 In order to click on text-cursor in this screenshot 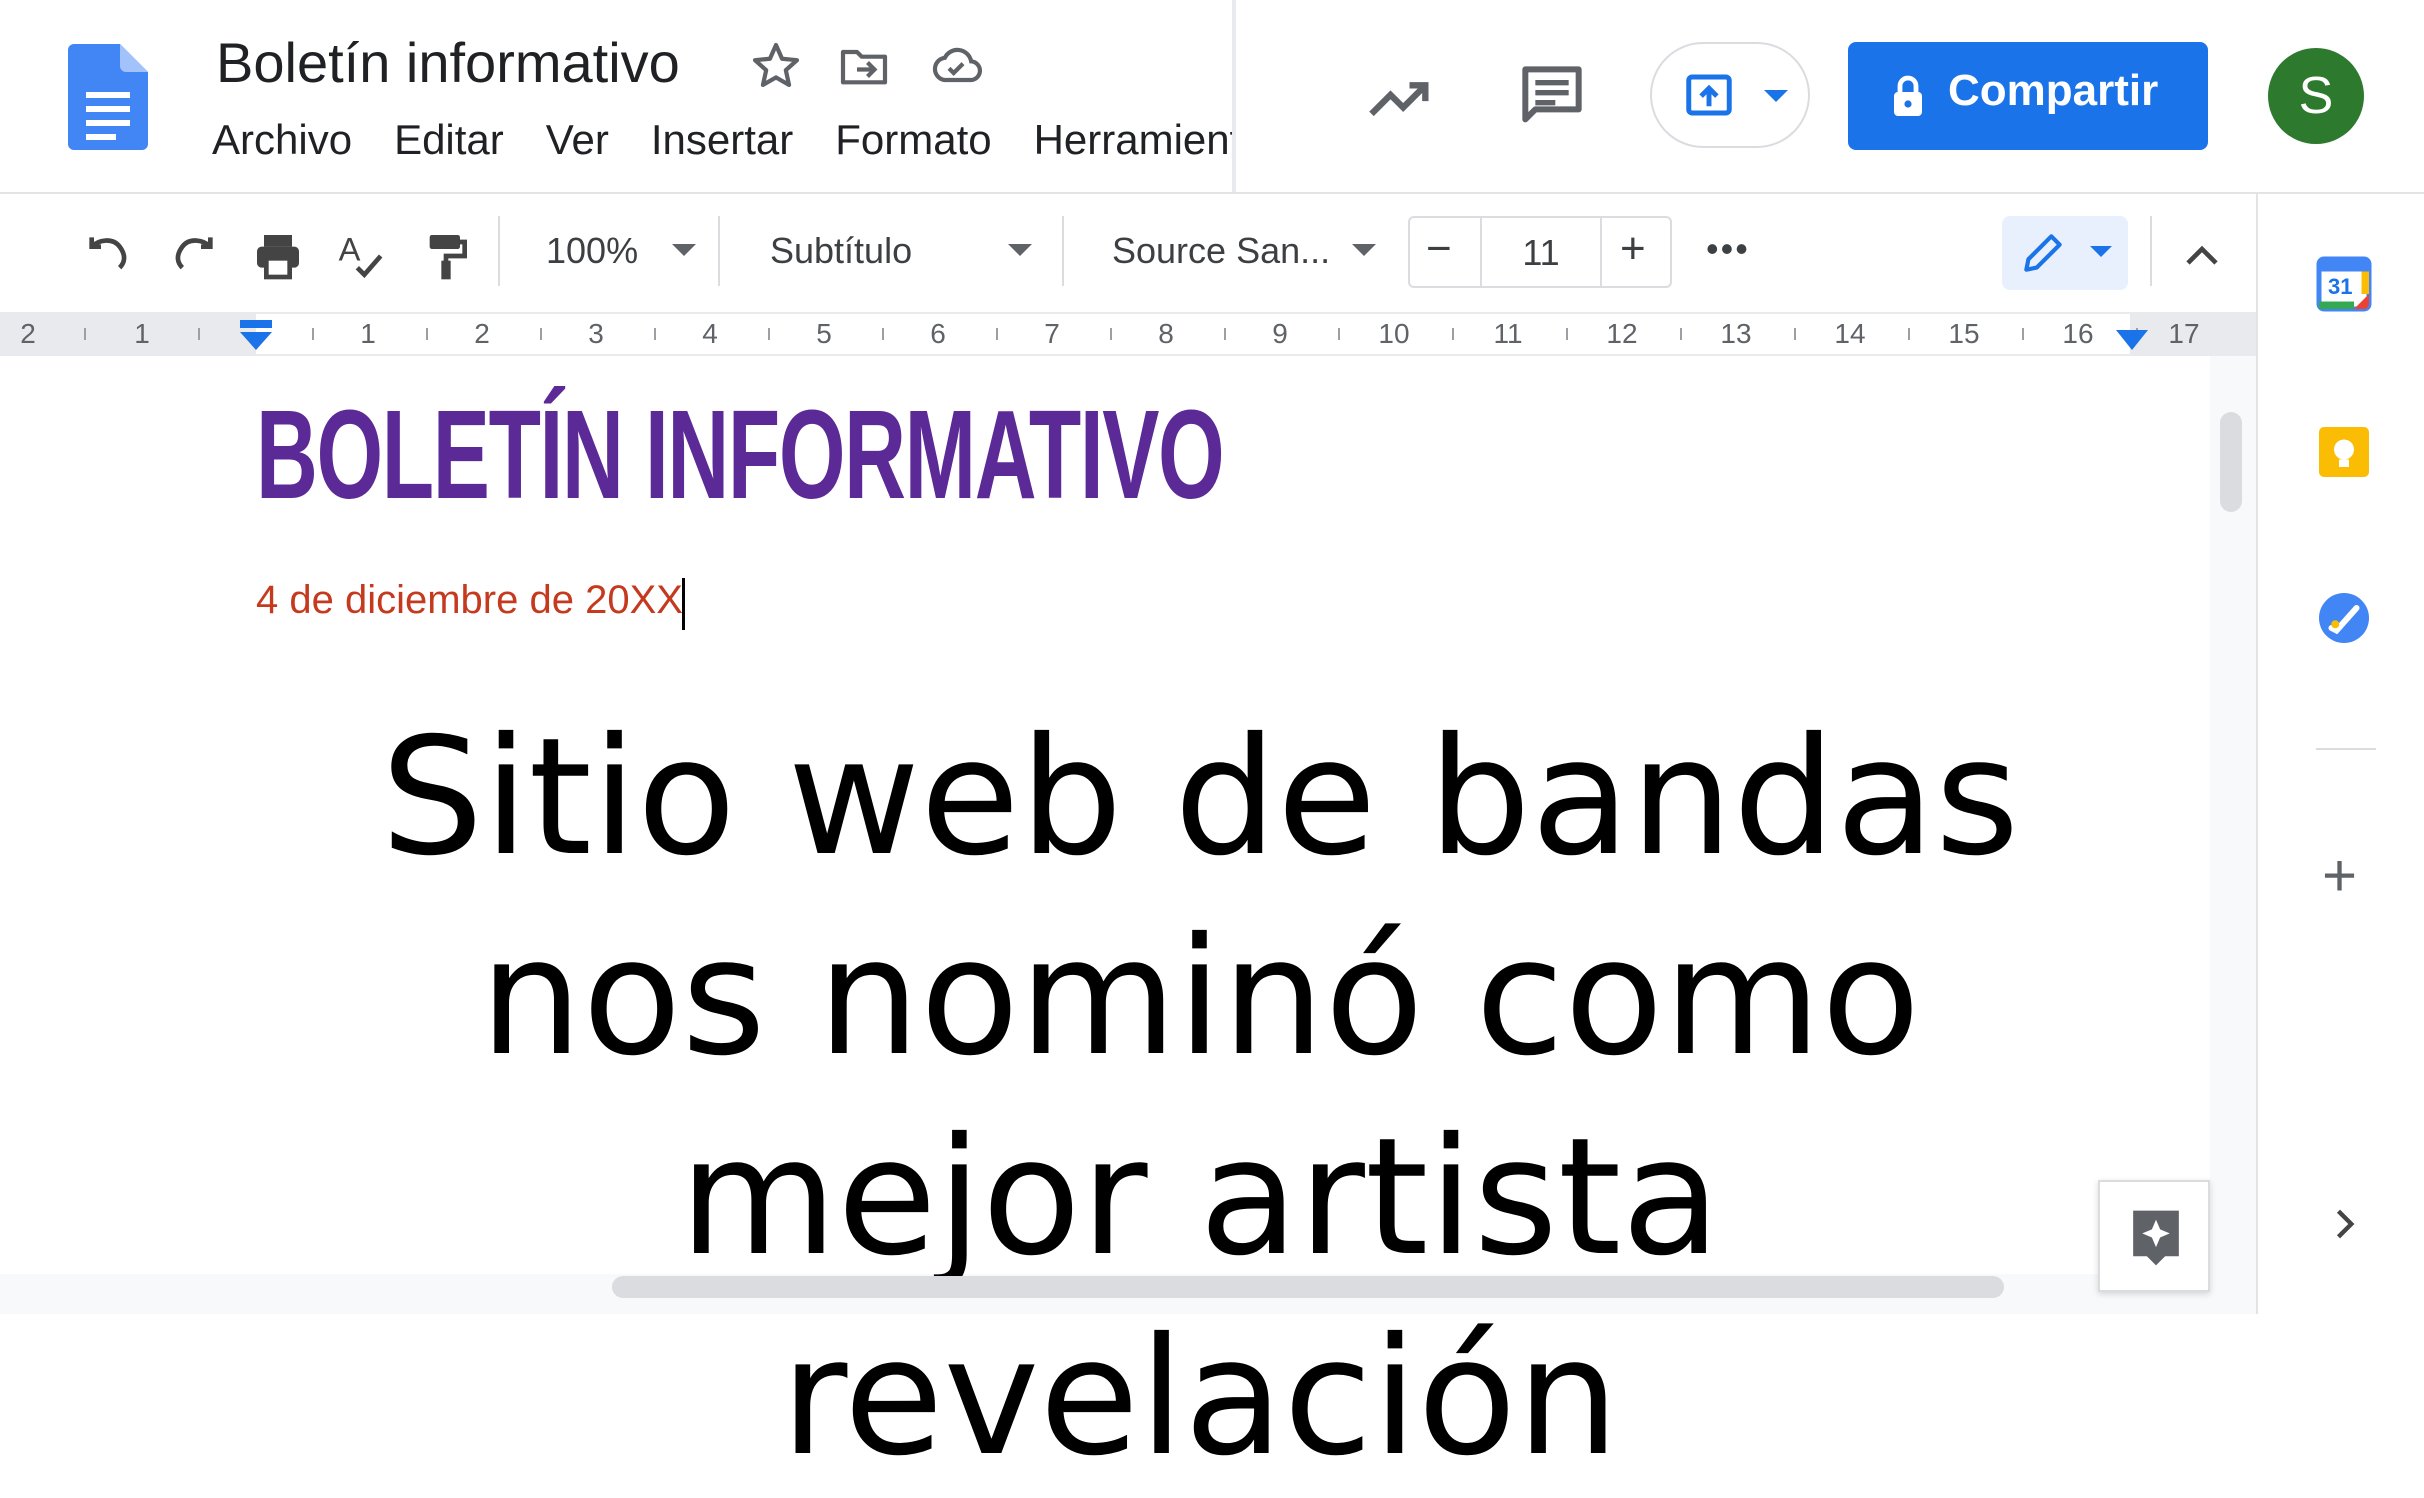, I will do `click(683, 604)`.